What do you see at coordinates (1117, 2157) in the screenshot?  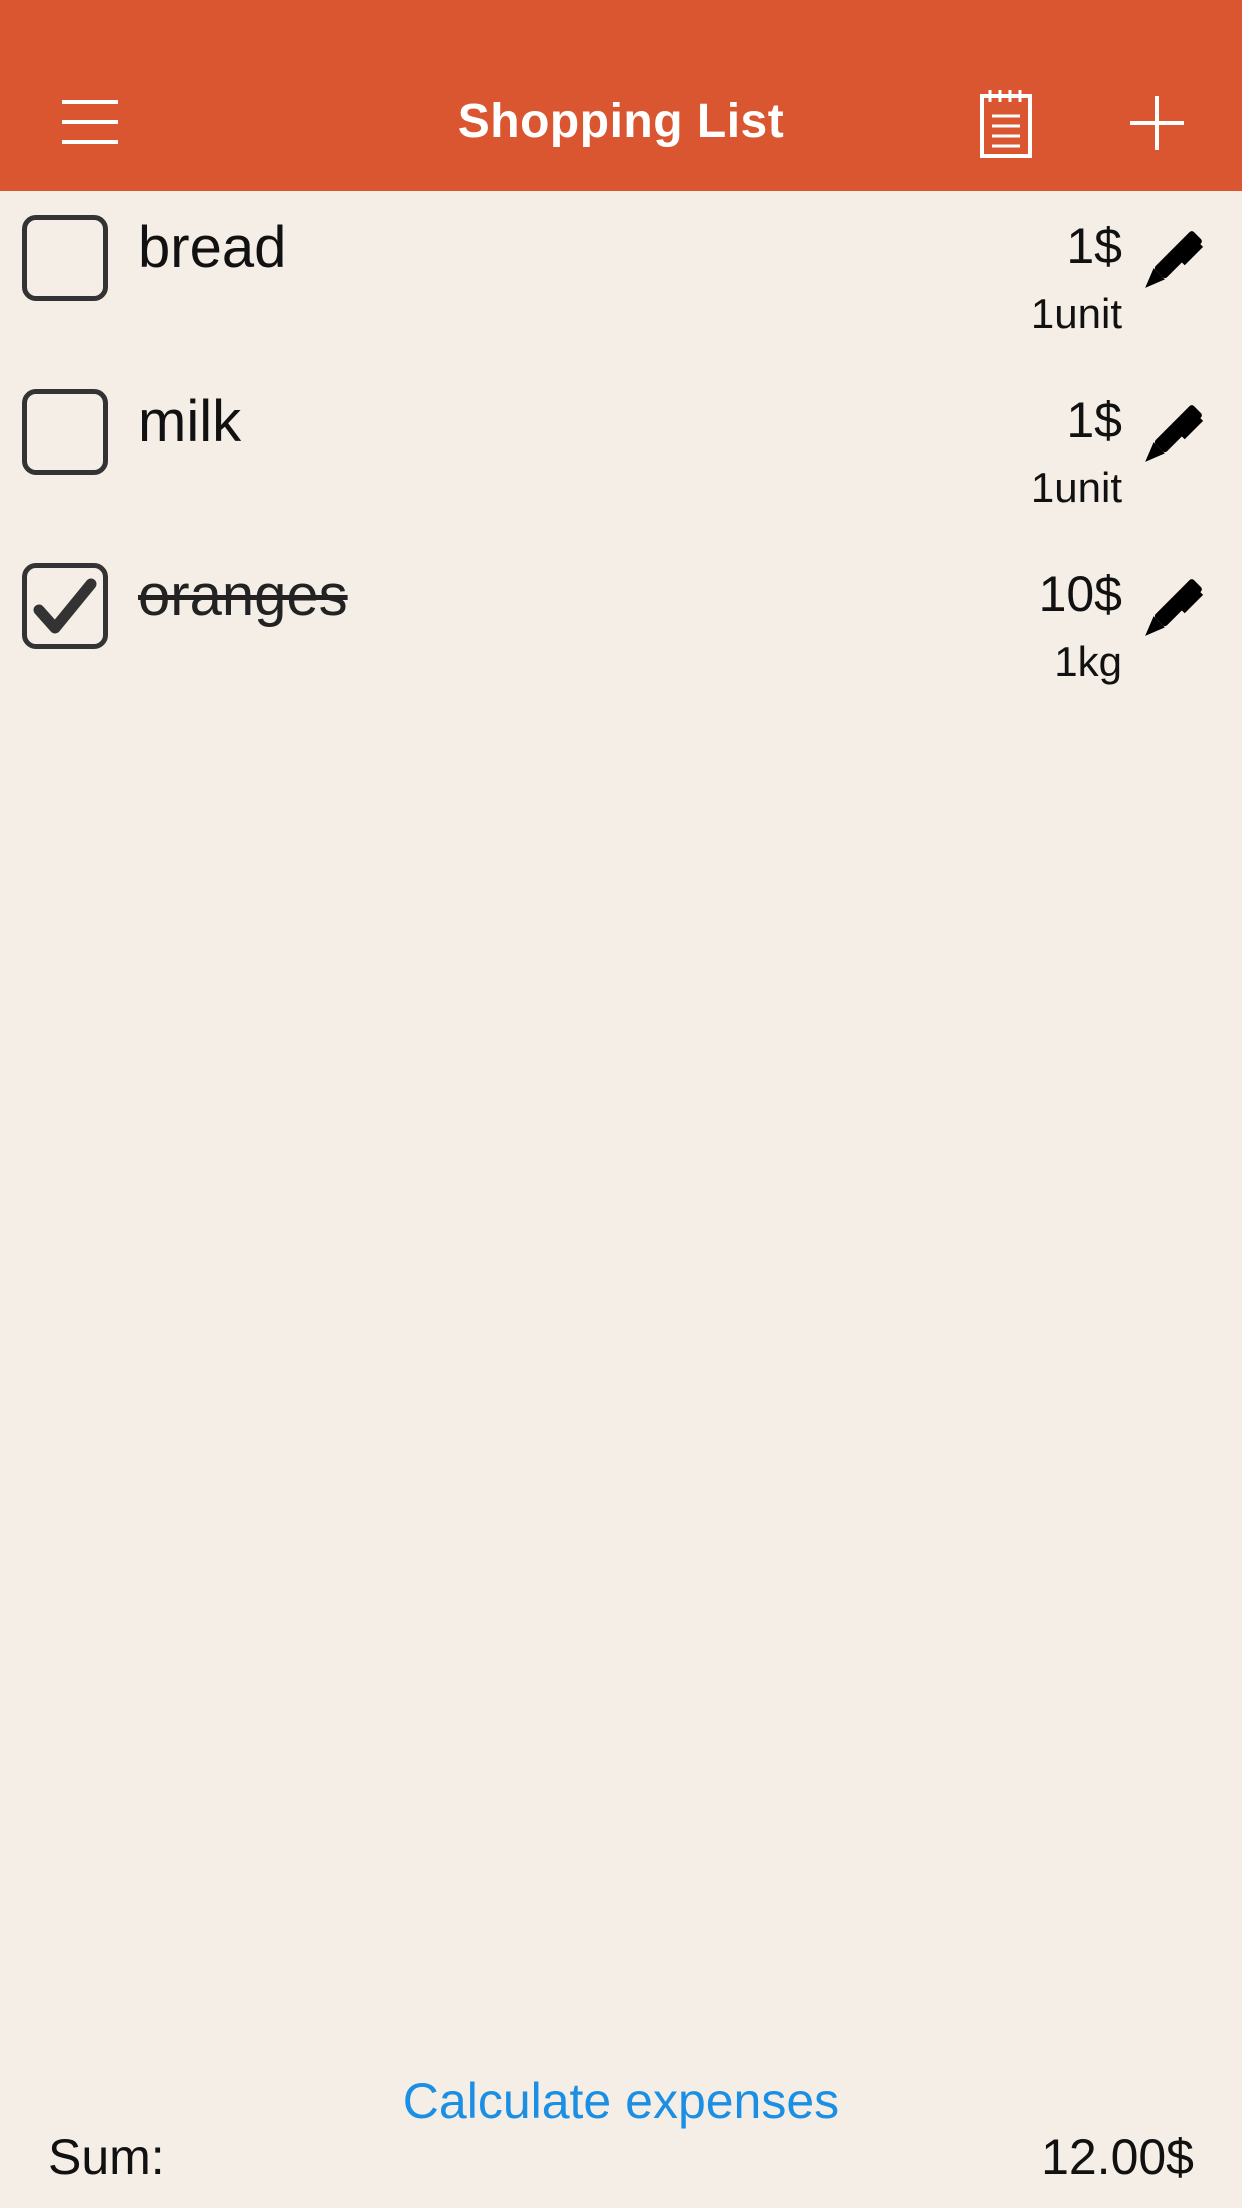 I see `sum-value: 12.00$` at bounding box center [1117, 2157].